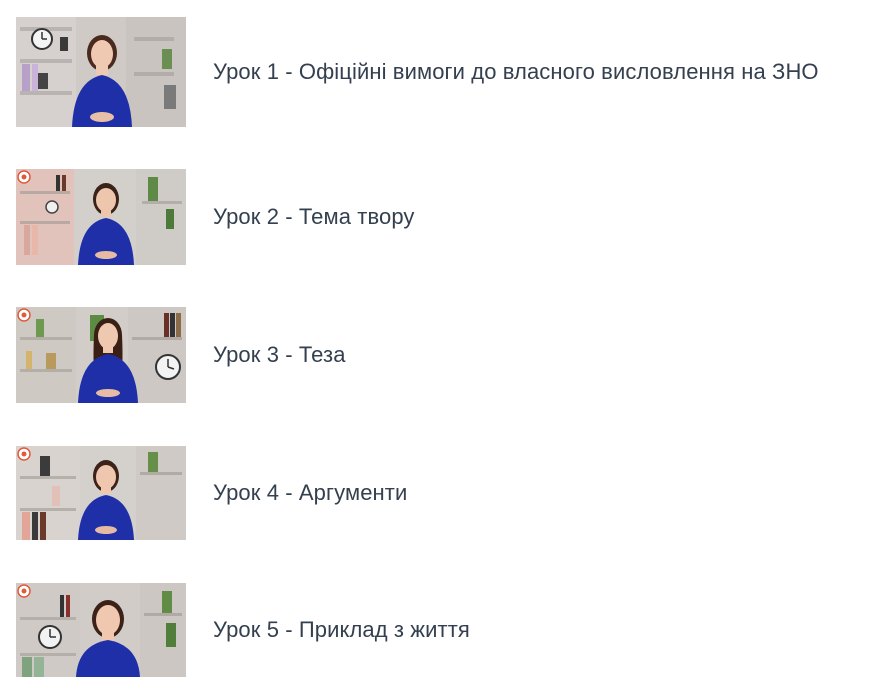 The height and width of the screenshot is (696, 896). Describe the element at coordinates (446, 217) in the screenshot. I see `lesson-item-2: Урок 2 - Тема твору` at that location.